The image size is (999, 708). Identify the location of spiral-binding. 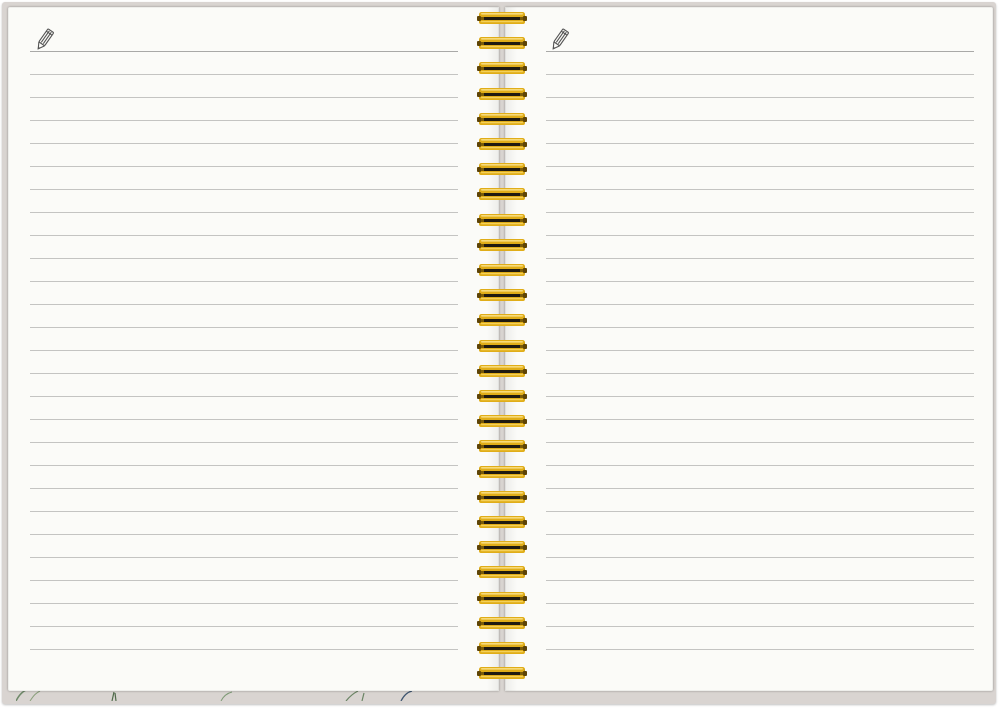
(502, 345).